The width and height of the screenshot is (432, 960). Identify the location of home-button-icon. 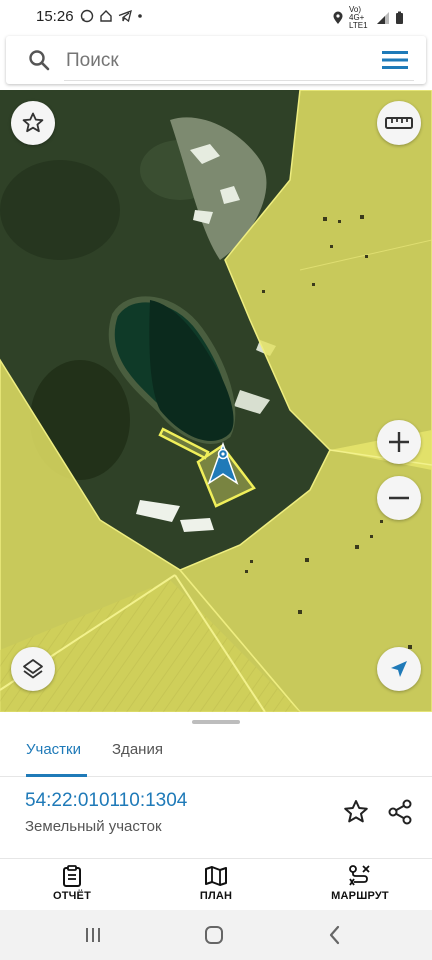
(214, 935).